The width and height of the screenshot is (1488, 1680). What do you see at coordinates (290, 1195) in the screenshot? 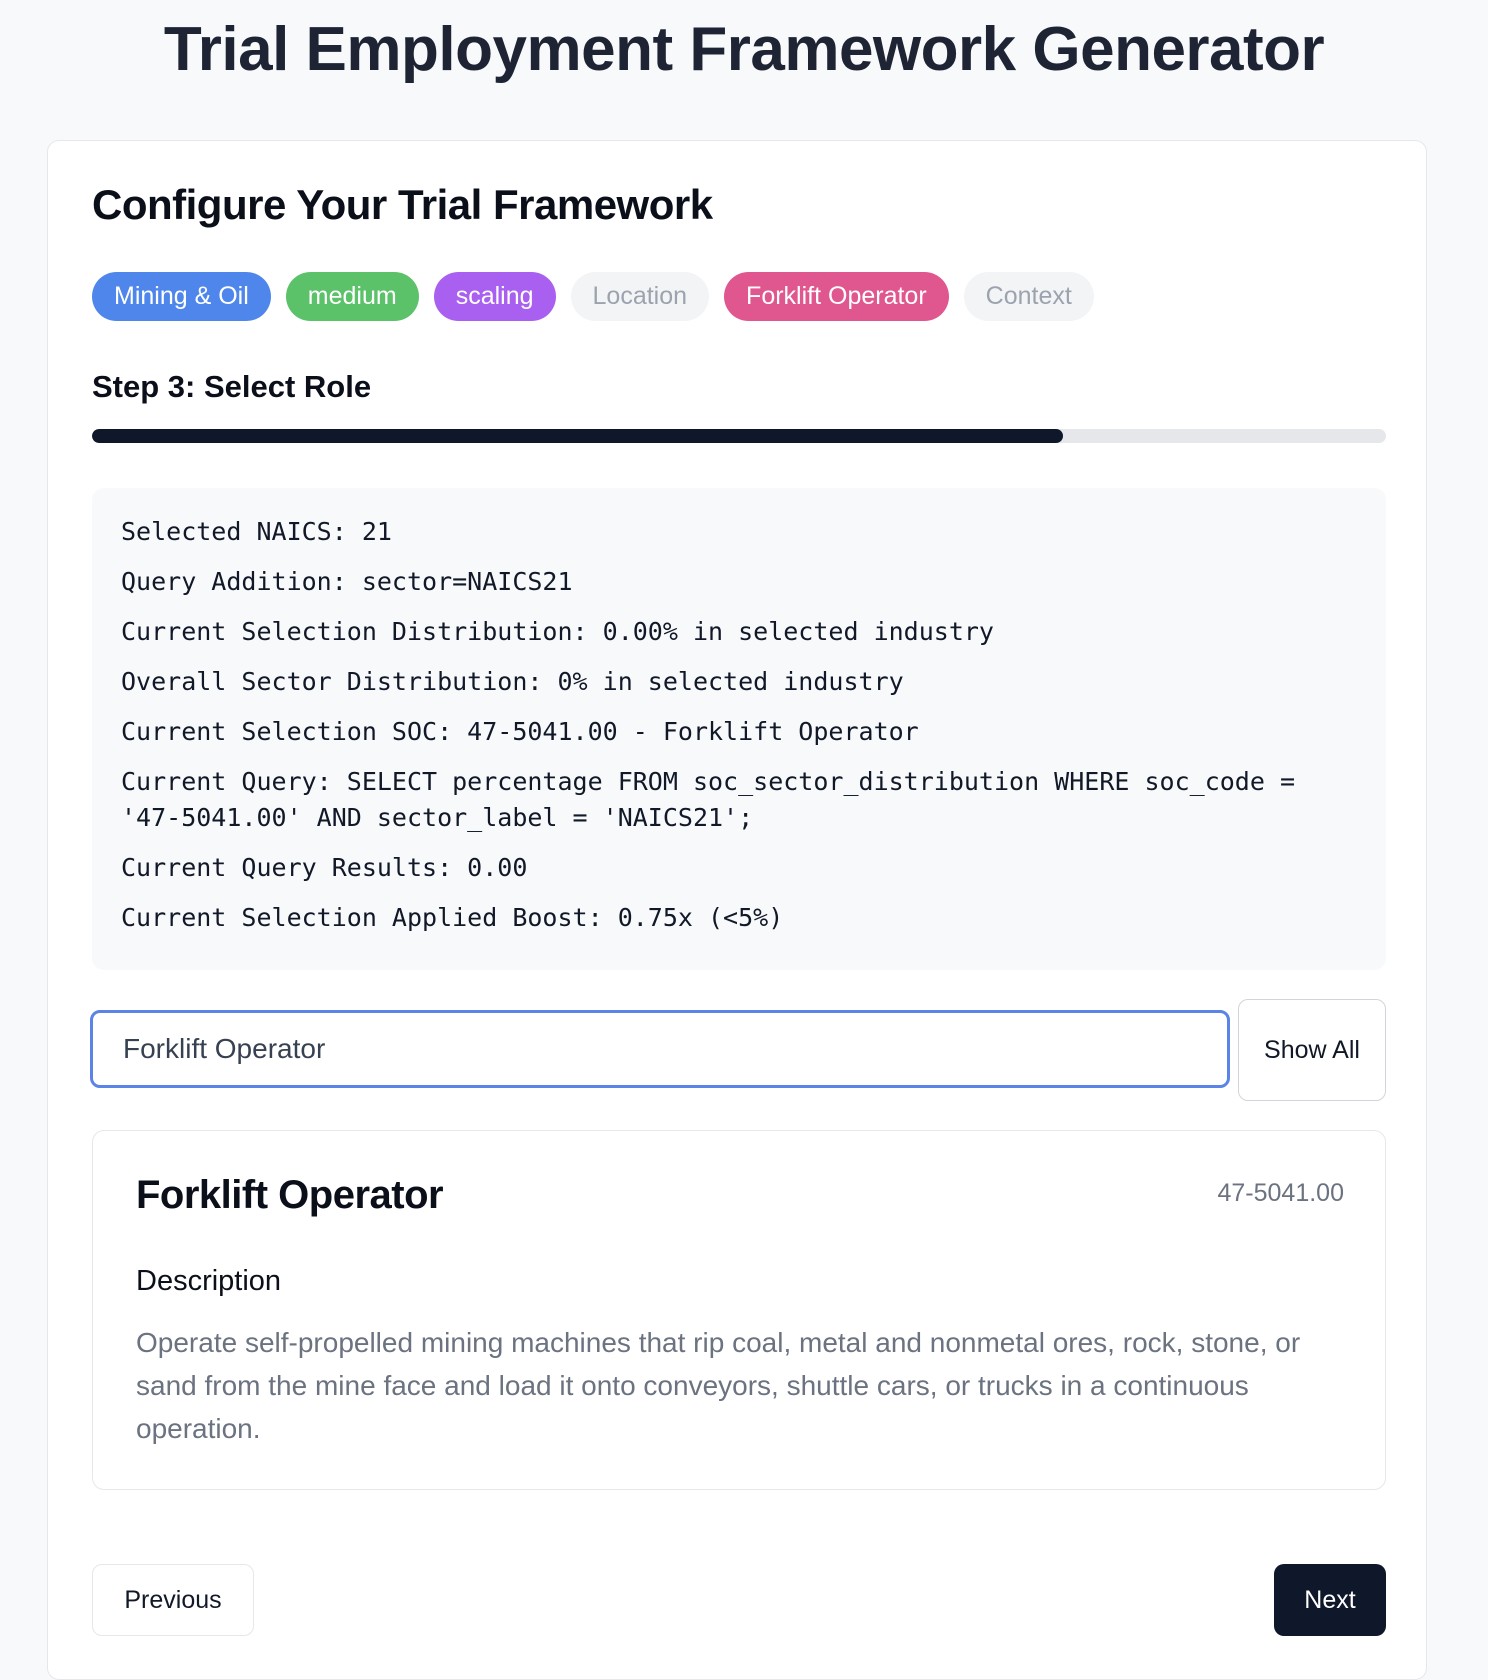
I see `role-title: Forklift Operator` at bounding box center [290, 1195].